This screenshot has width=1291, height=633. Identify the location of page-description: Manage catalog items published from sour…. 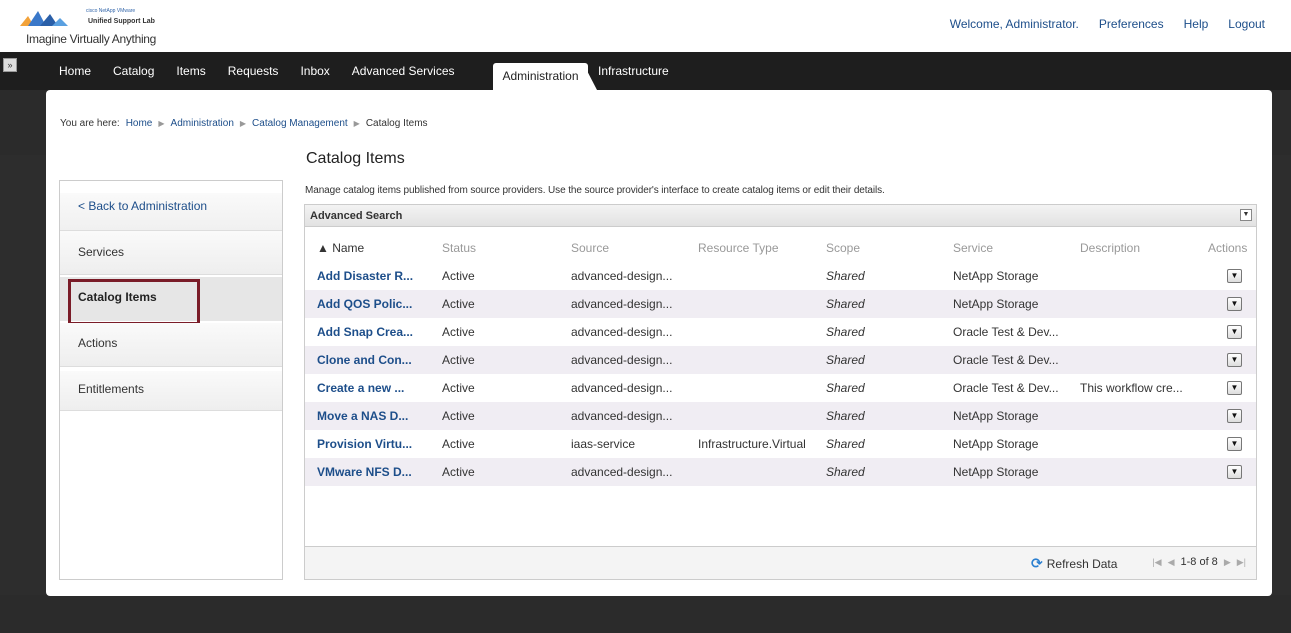
(595, 190).